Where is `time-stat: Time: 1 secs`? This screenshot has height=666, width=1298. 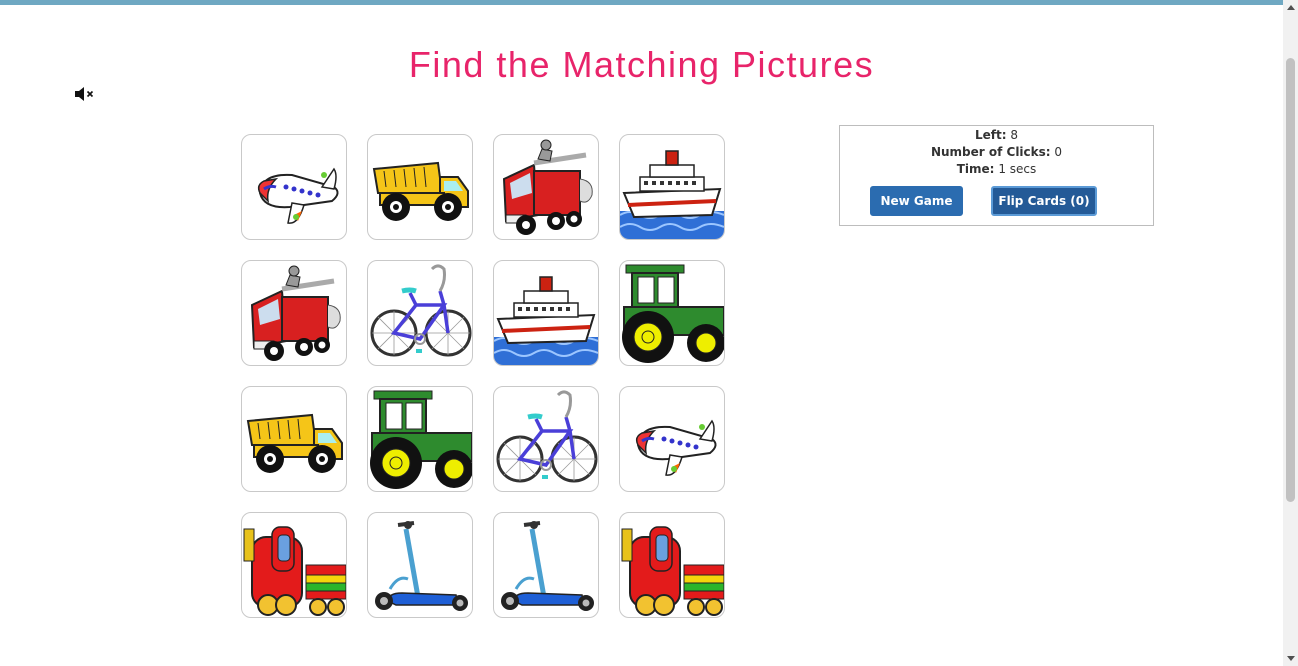 time-stat: Time: 1 secs is located at coordinates (996, 169).